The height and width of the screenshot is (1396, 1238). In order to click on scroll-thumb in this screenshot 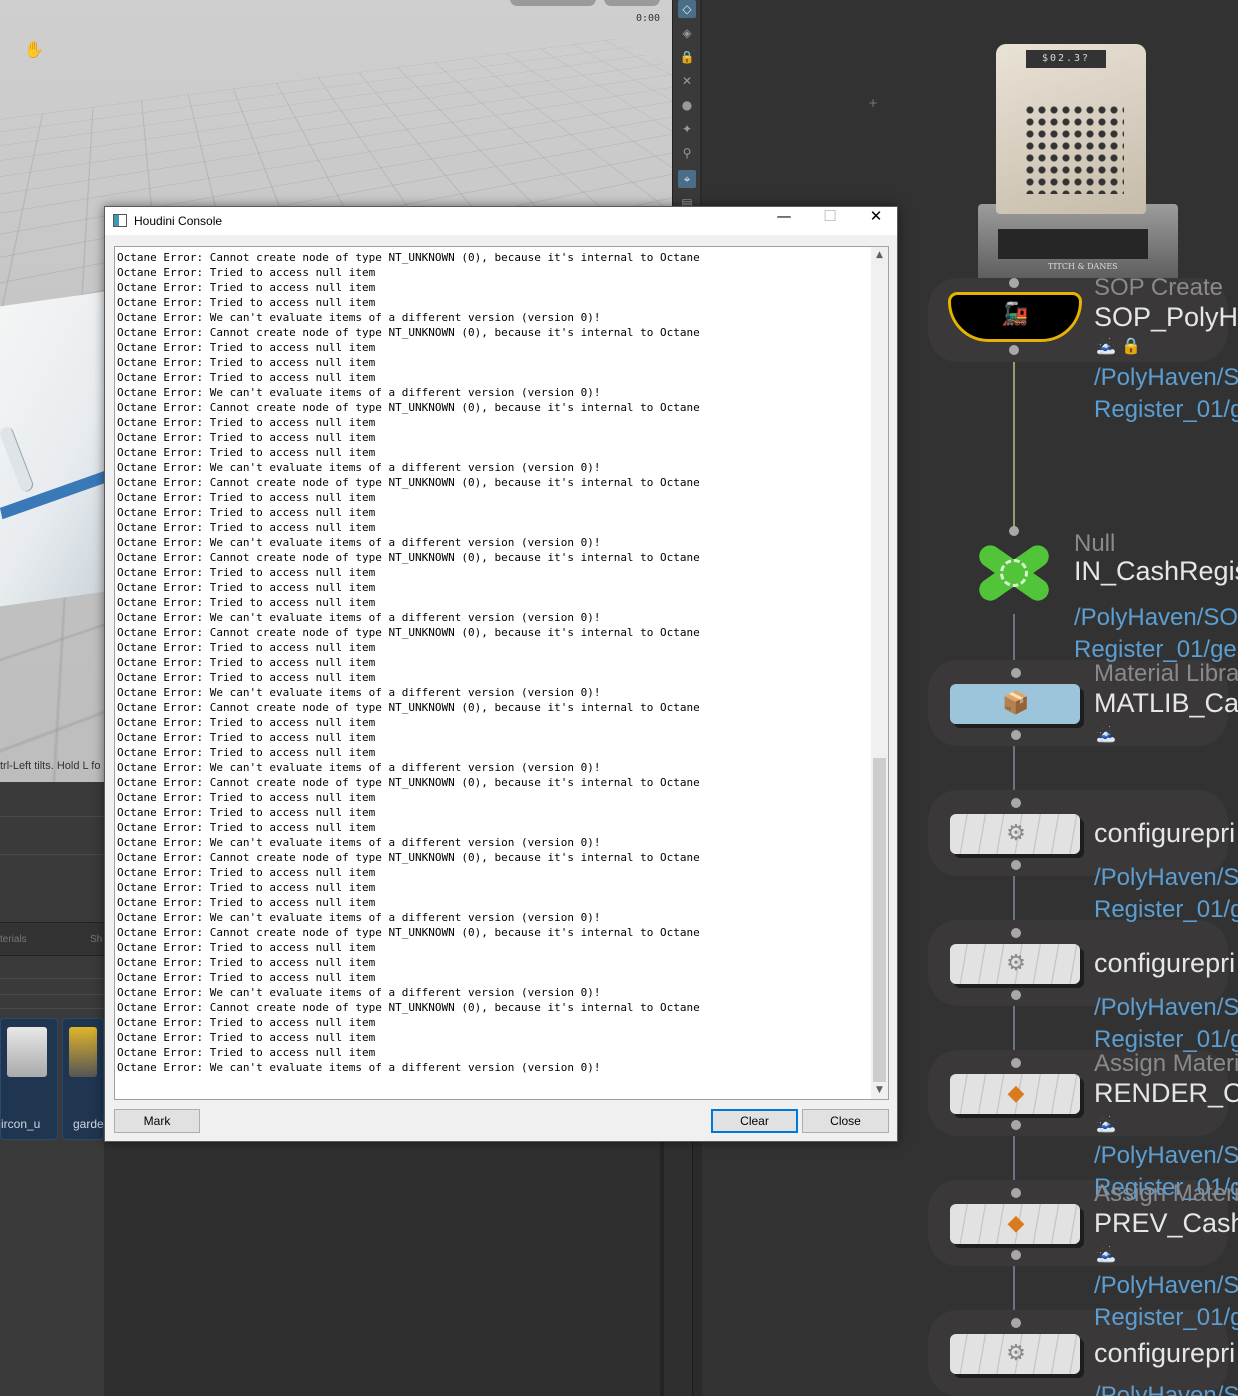, I will do `click(879, 920)`.